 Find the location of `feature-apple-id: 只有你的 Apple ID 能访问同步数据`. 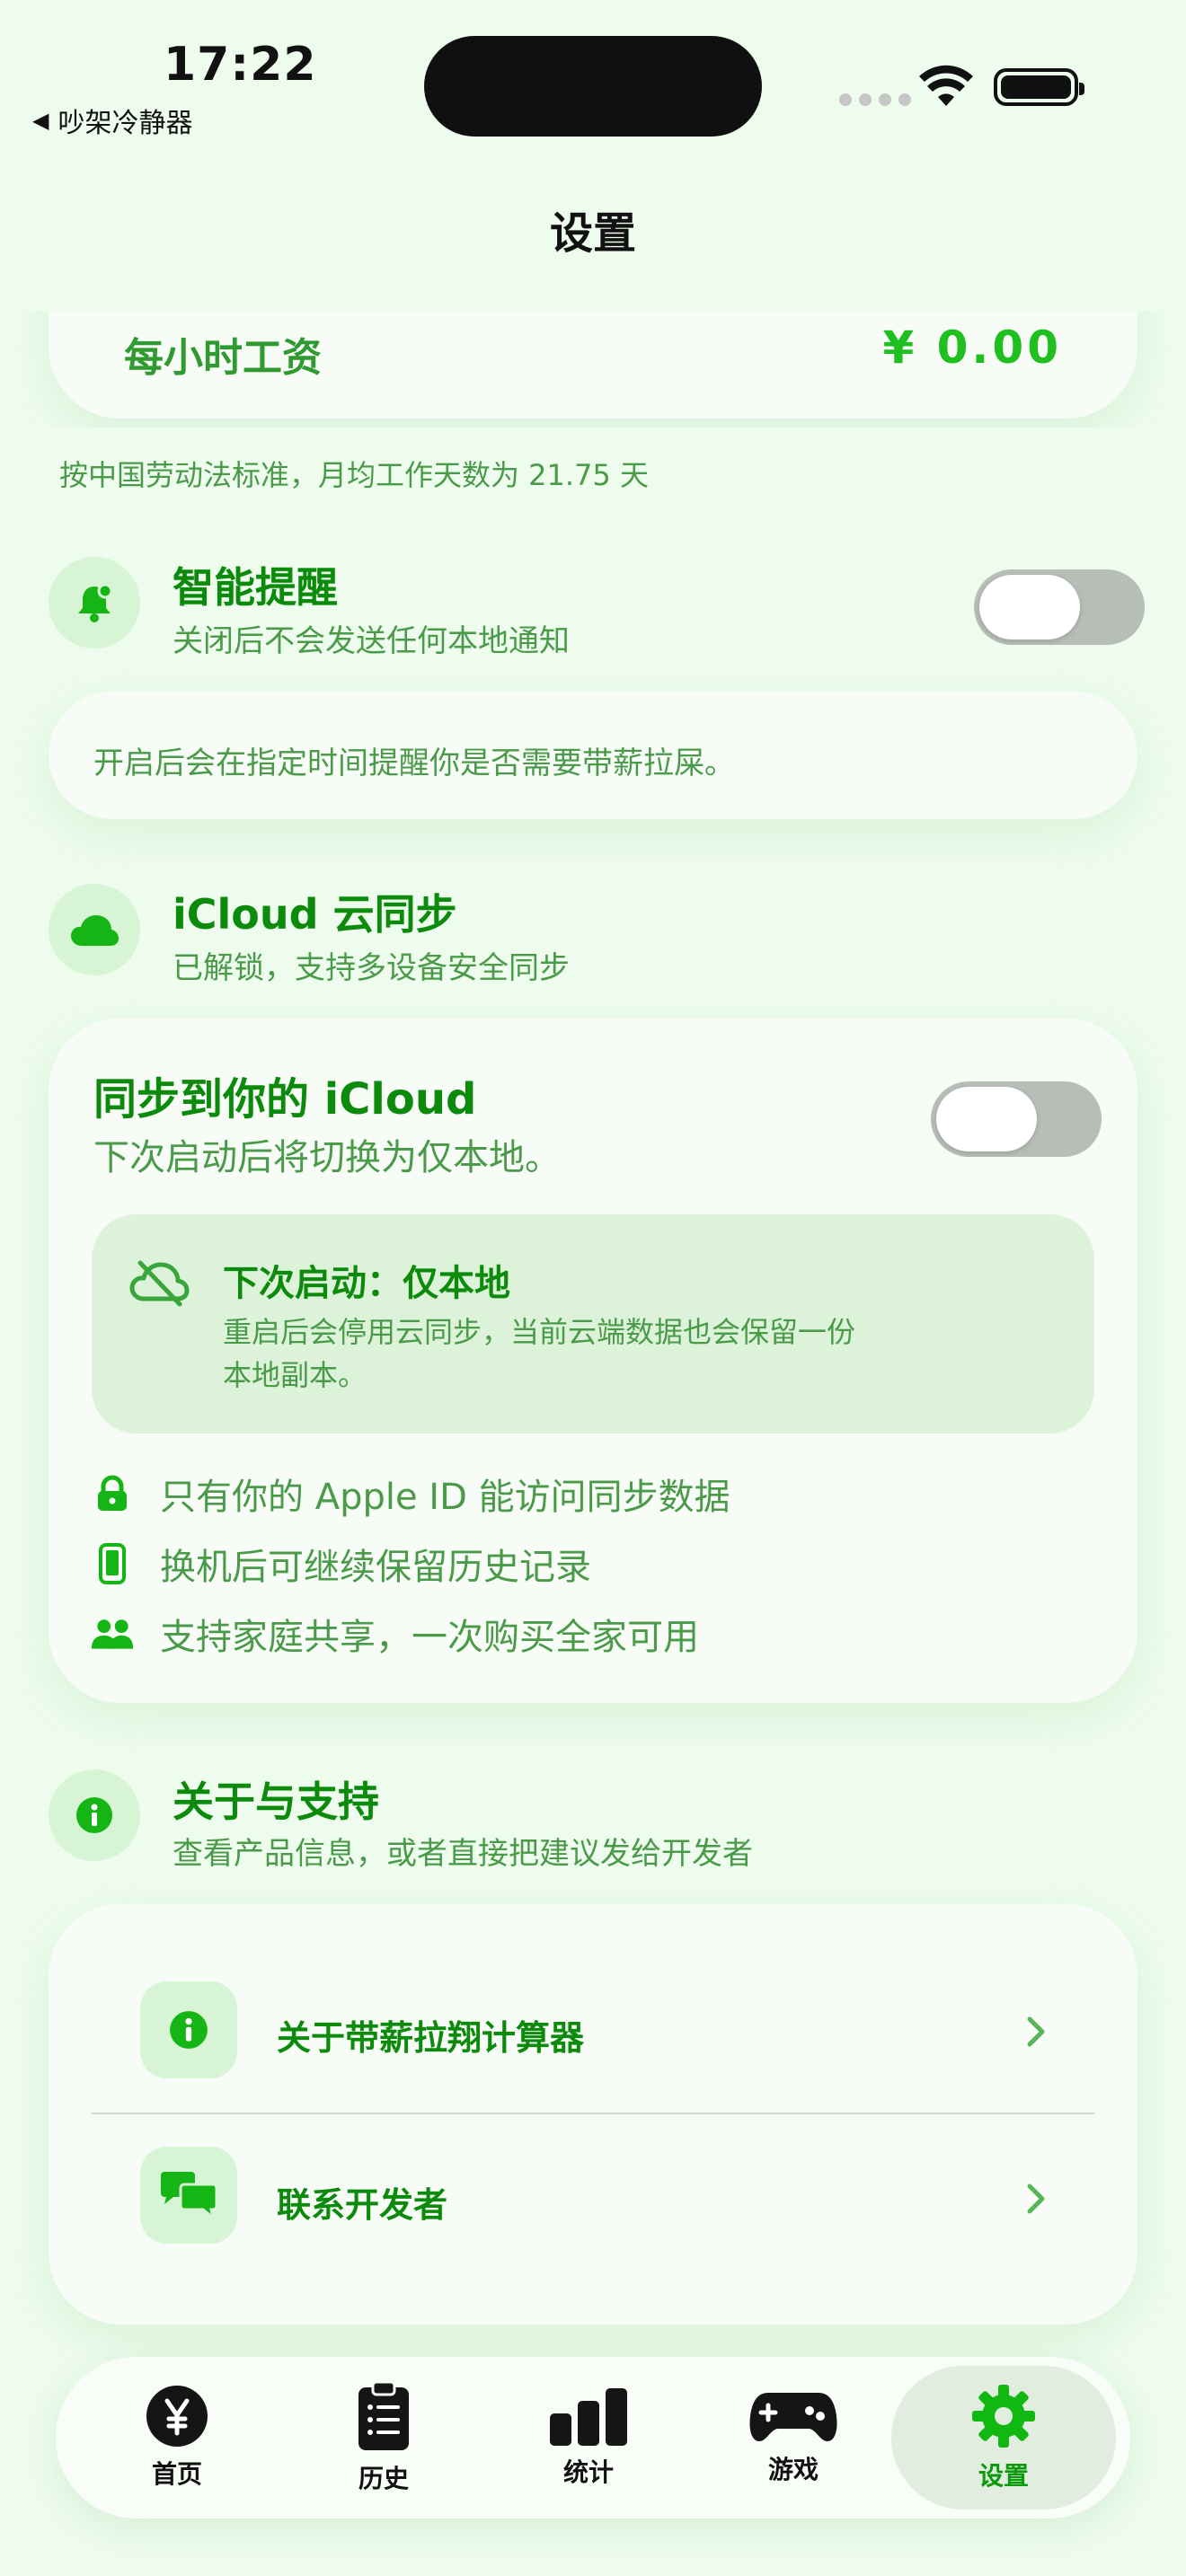

feature-apple-id: 只有你的 Apple ID 能访问同步数据 is located at coordinates (410, 1494).